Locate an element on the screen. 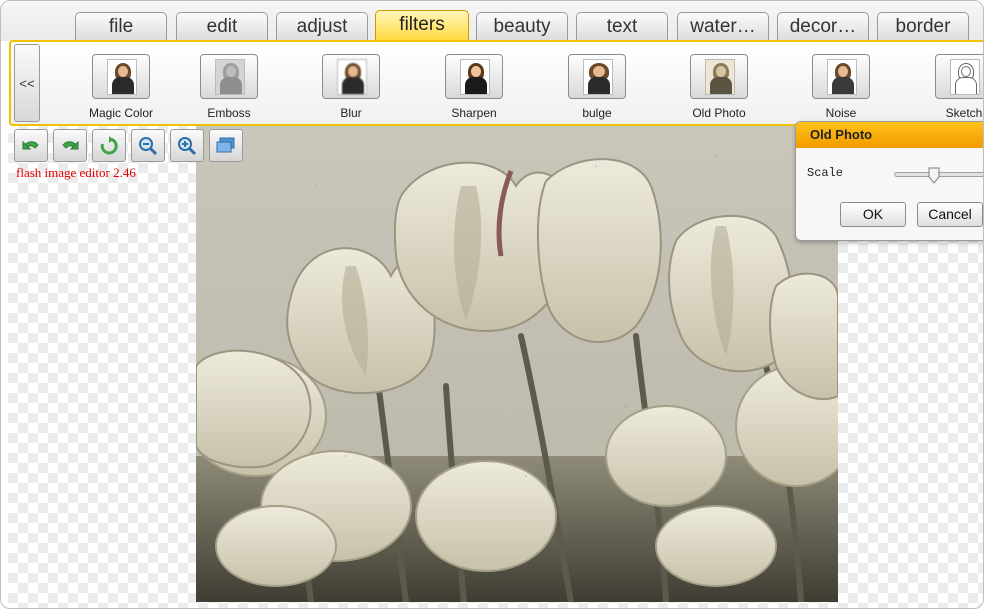  zoom-out-icon is located at coordinates (148, 146).